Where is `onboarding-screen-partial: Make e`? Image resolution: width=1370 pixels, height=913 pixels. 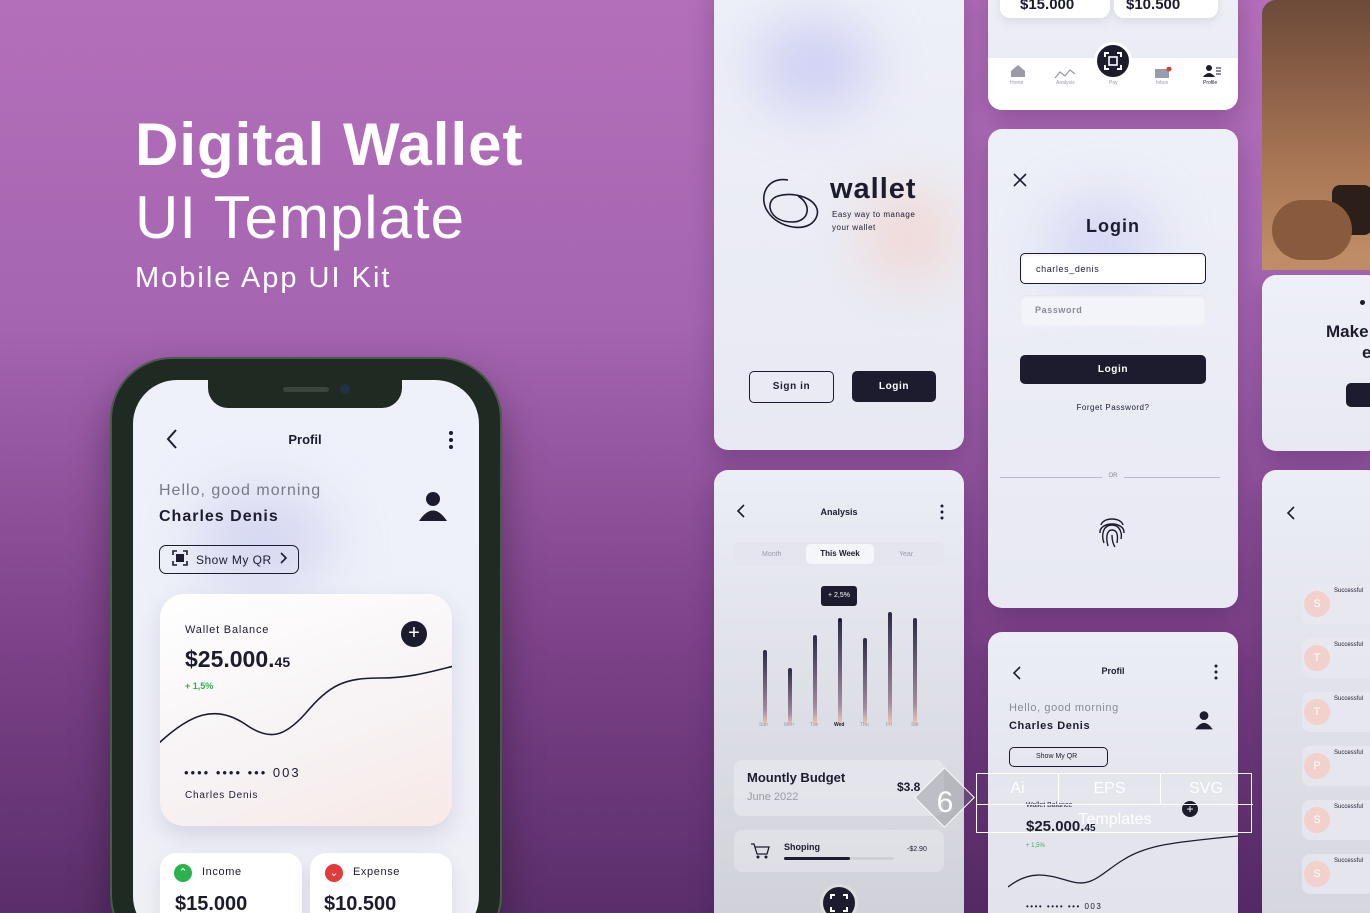
onboarding-screen-partial: Make e is located at coordinates (1316, 363).